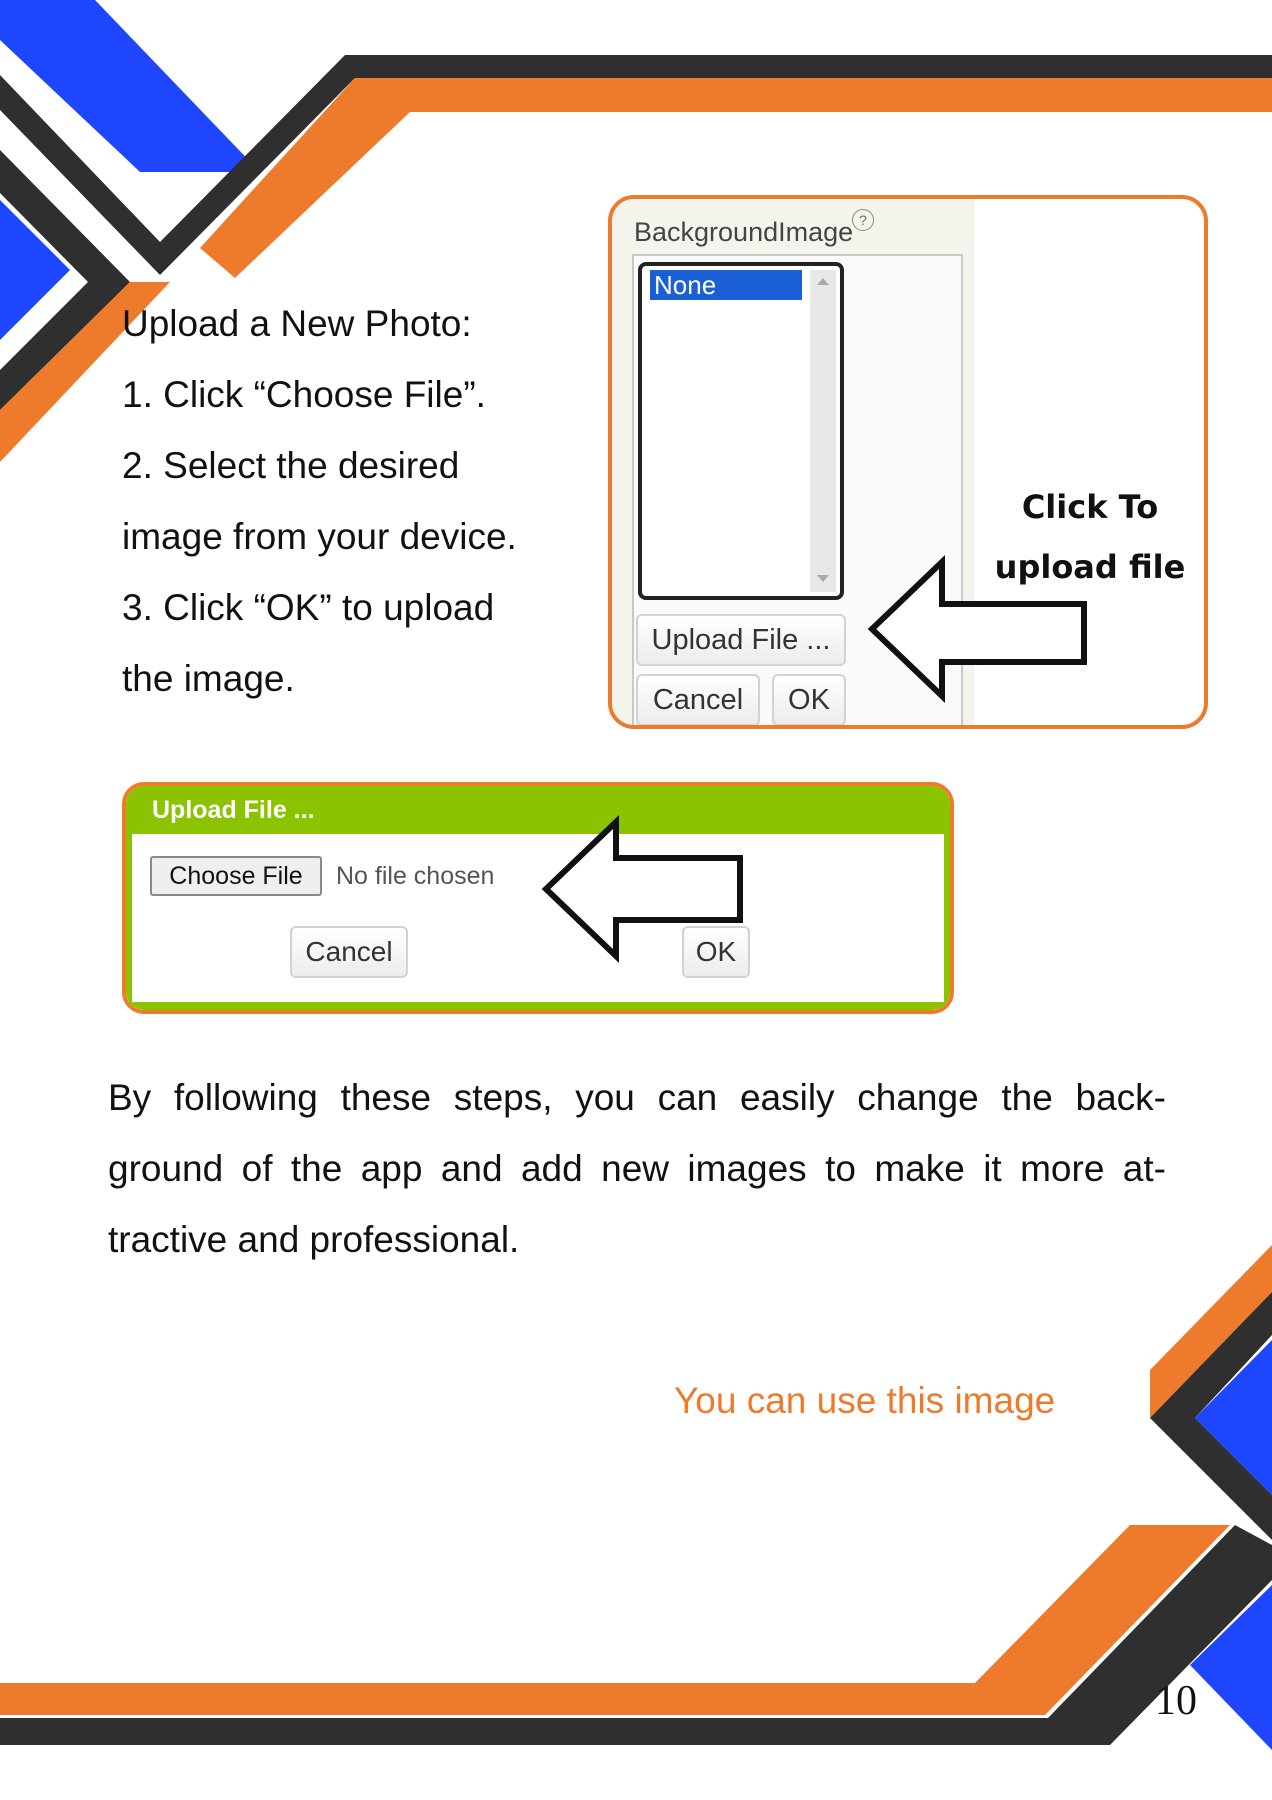 The height and width of the screenshot is (1800, 1272). I want to click on instructions-heading: Upload a New Photo:, so click(297, 323).